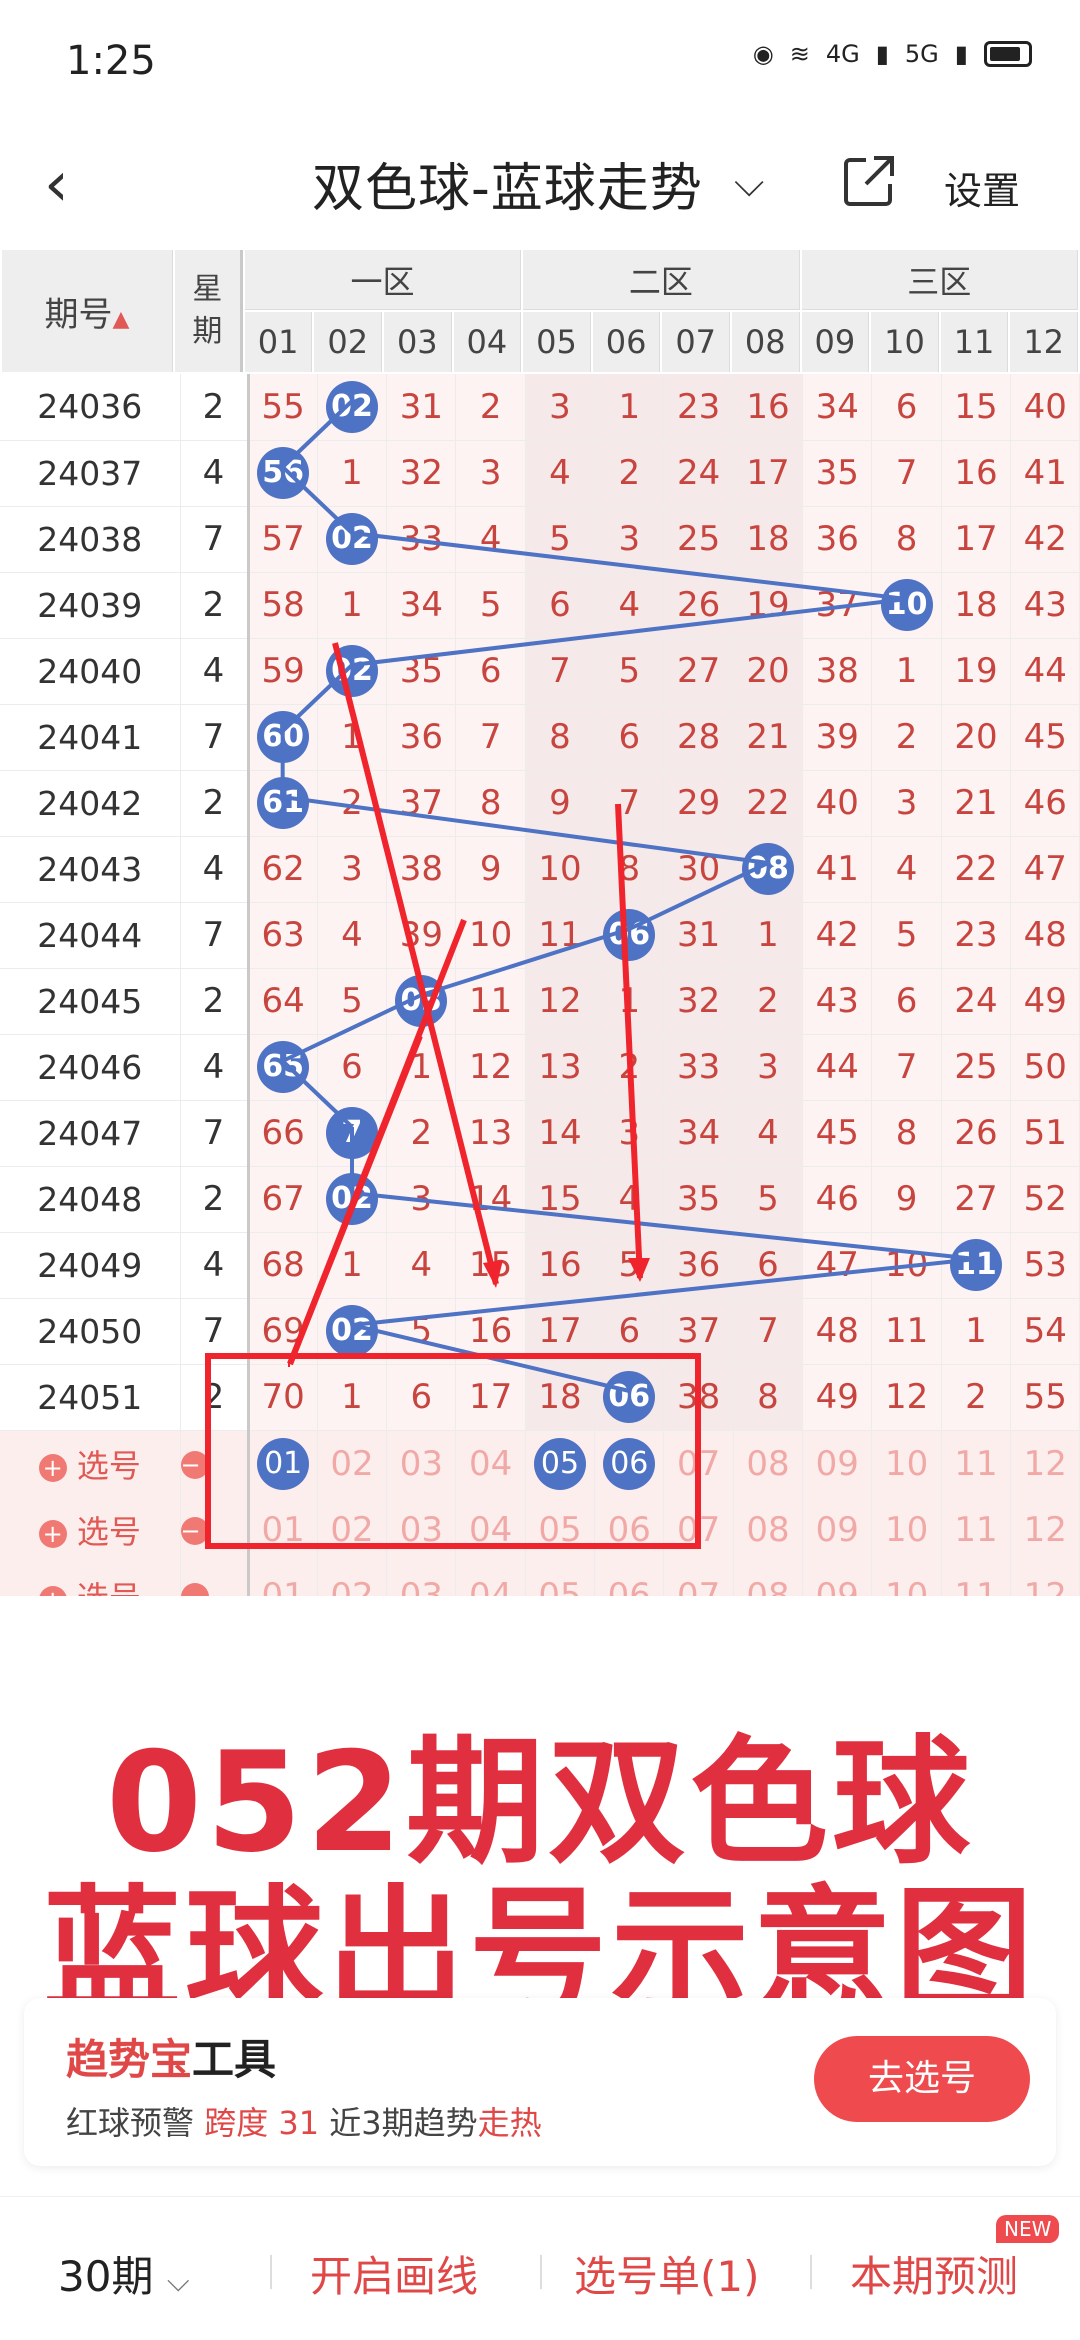  Describe the element at coordinates (90, 1001) in the screenshot. I see `issue-number: 24045` at that location.